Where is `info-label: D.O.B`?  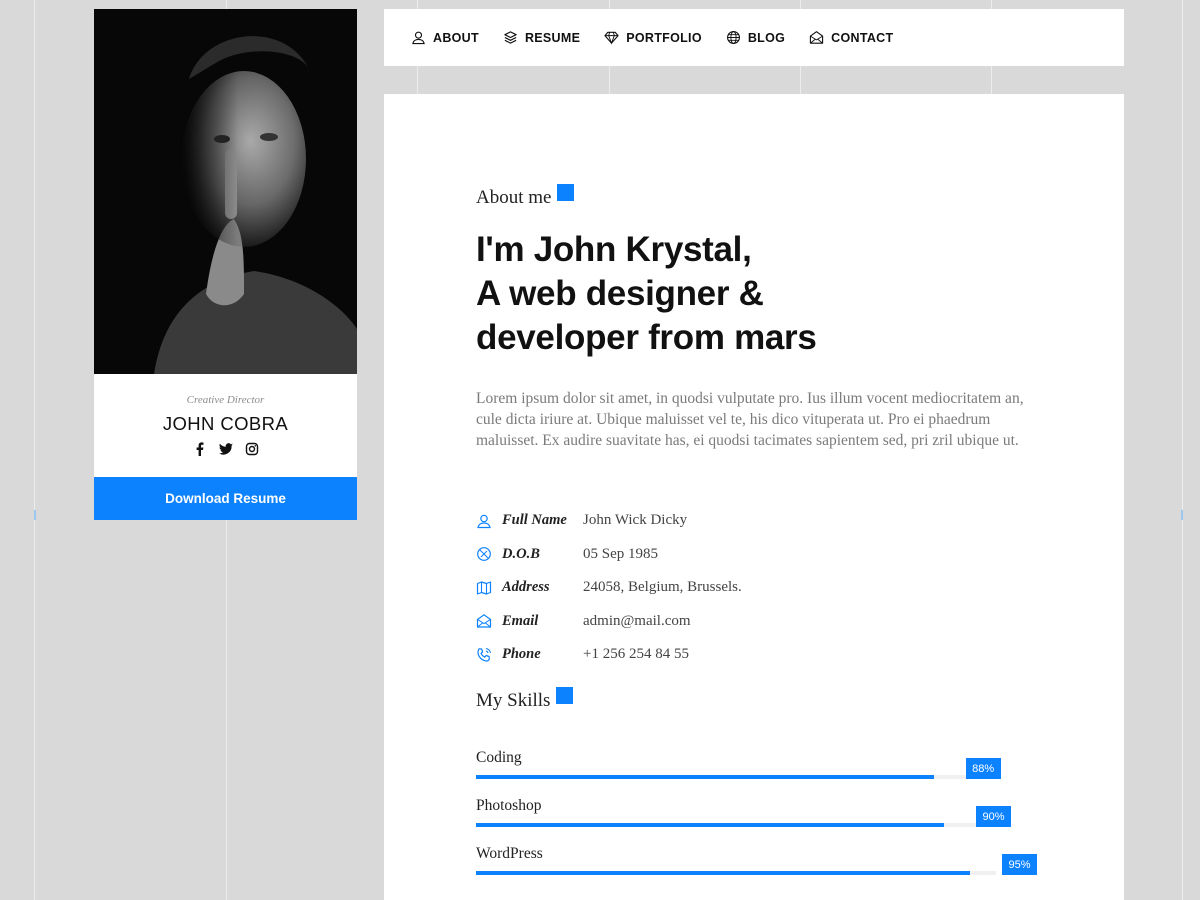
info-label: D.O.B is located at coordinates (521, 553).